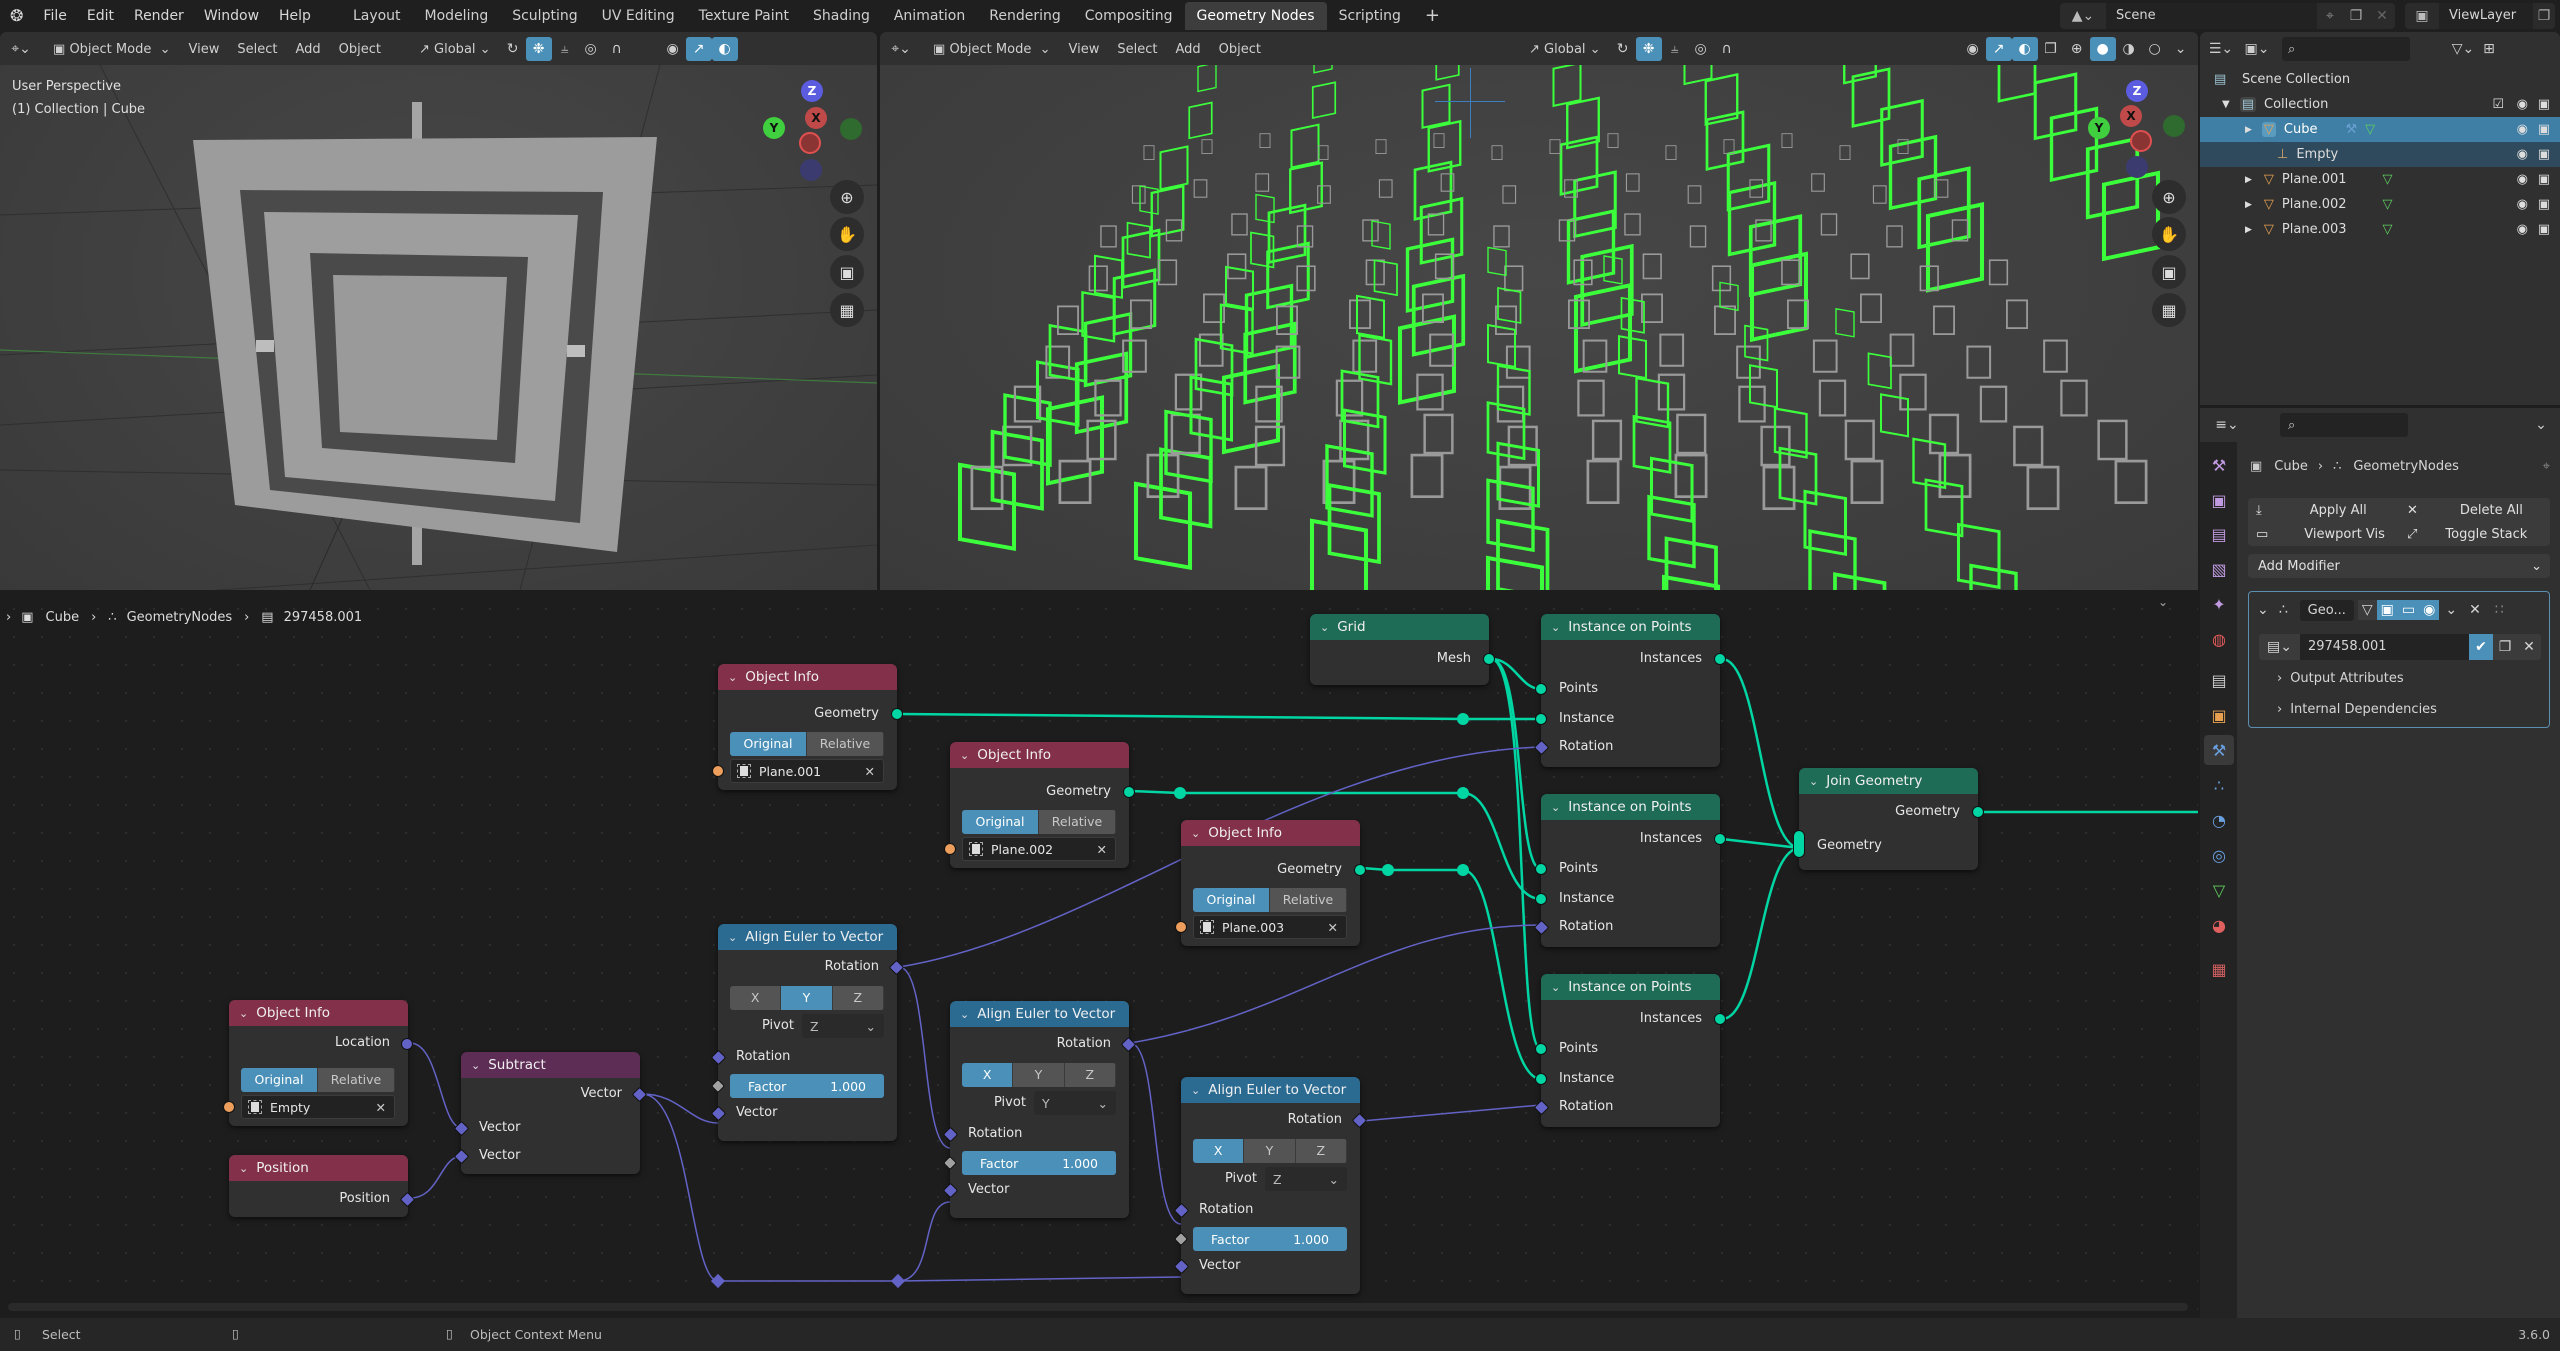 Image resolution: width=2560 pixels, height=1351 pixels. Describe the element at coordinates (307, 49) in the screenshot. I see `menu-add: Add` at that location.